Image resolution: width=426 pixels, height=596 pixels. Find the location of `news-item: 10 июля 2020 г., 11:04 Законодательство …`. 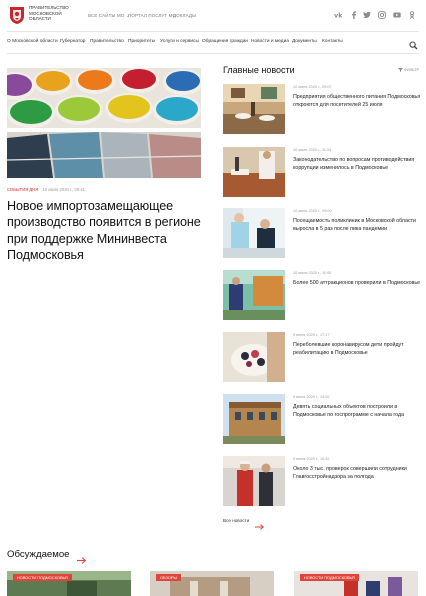

news-item: 10 июля 2020 г., 11:04 Законодательство … is located at coordinates (321, 173).